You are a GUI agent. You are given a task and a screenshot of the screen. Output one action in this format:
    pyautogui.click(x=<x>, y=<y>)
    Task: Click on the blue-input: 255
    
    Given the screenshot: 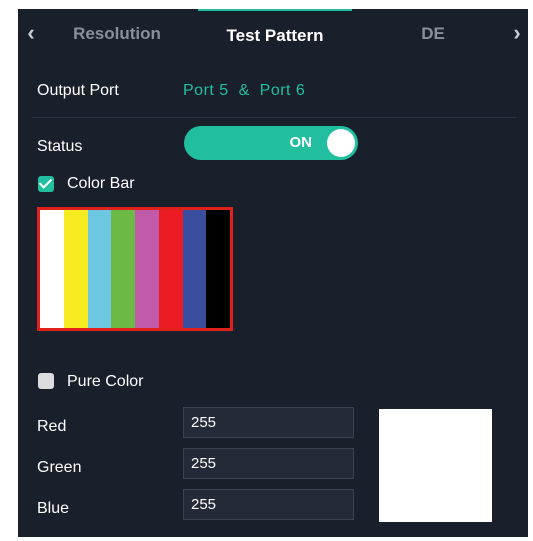 What is the action you would take?
    pyautogui.click(x=268, y=504)
    